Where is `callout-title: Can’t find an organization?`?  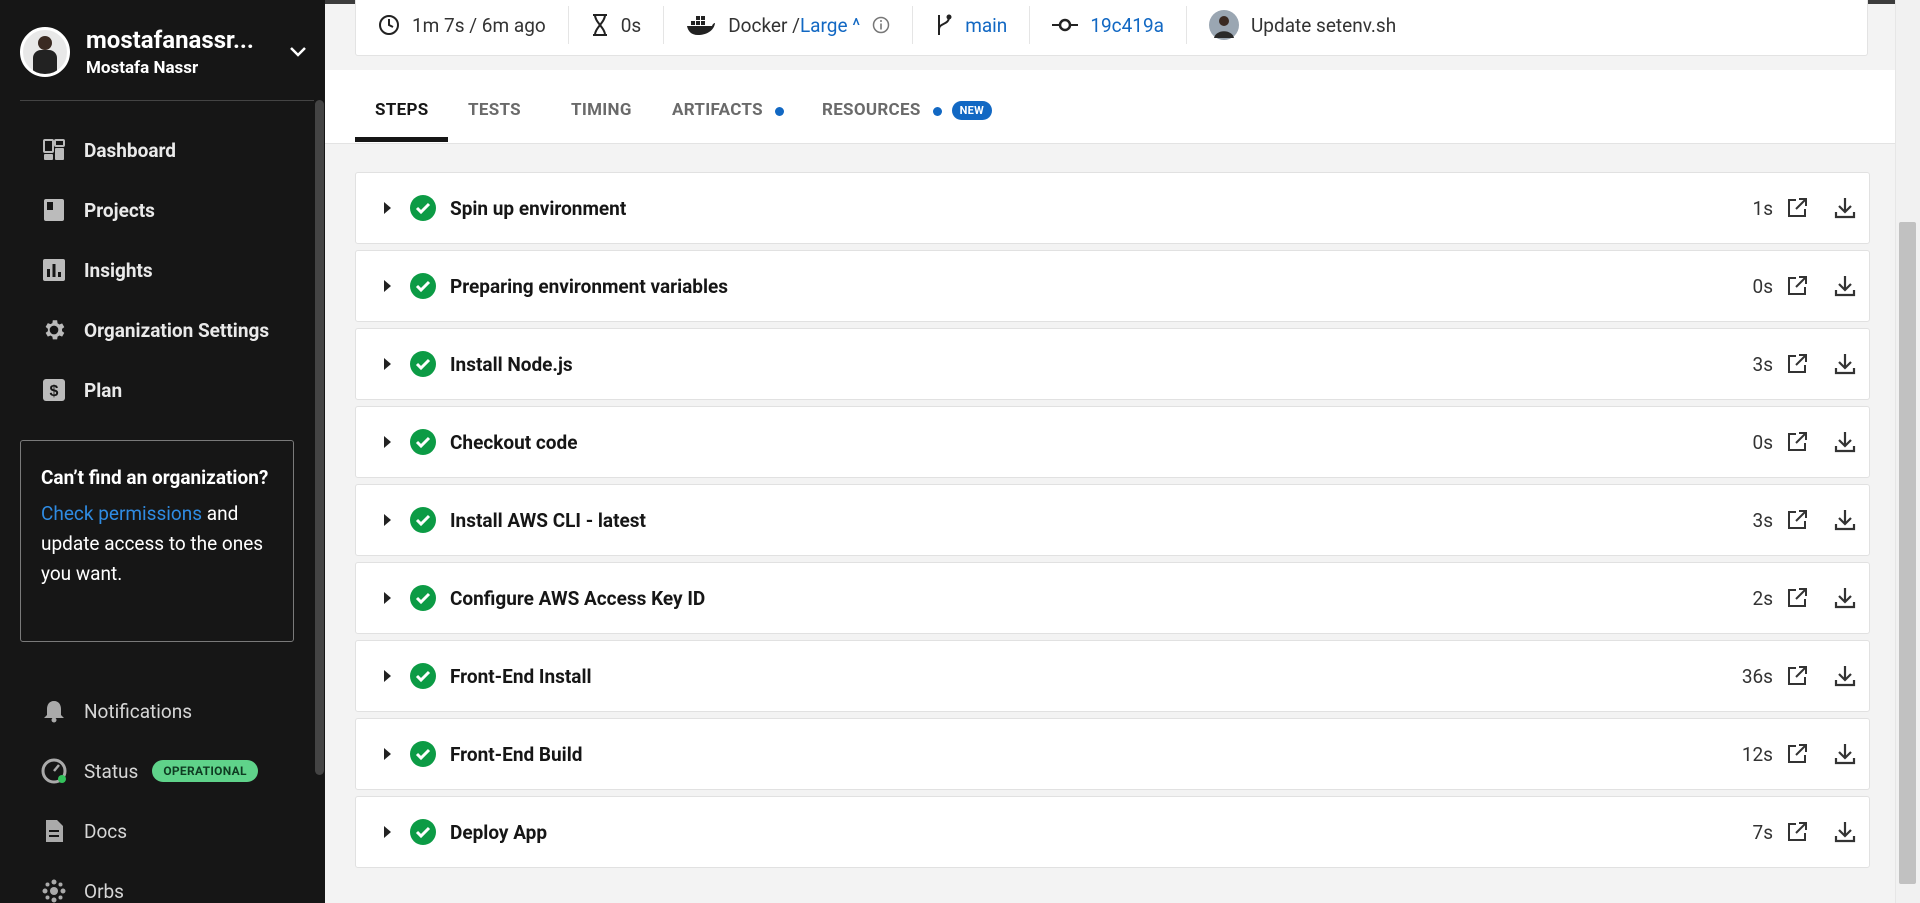
callout-title: Can’t find an organization? is located at coordinates (155, 477).